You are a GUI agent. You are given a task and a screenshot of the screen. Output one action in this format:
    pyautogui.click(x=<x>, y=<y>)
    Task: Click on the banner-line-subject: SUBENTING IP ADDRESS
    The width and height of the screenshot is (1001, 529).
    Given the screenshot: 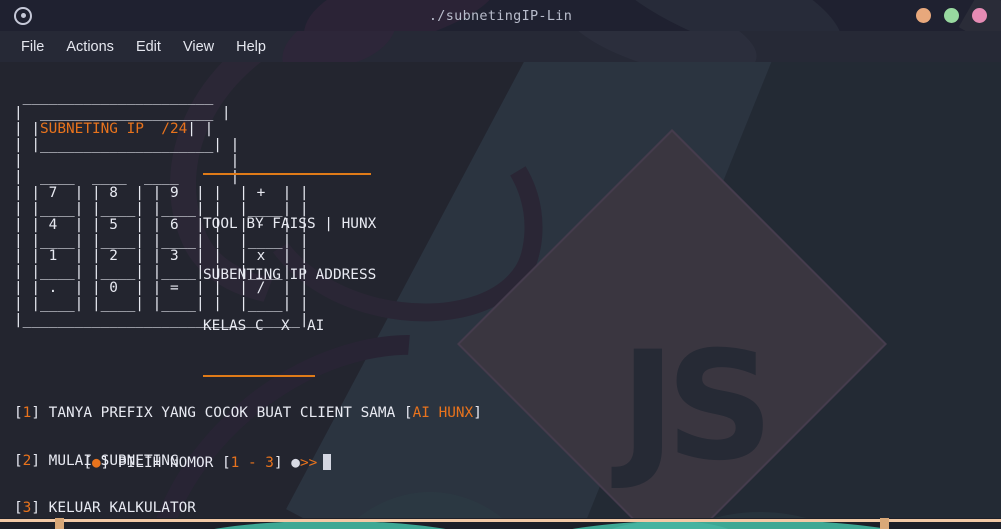 What is the action you would take?
    pyautogui.click(x=290, y=275)
    